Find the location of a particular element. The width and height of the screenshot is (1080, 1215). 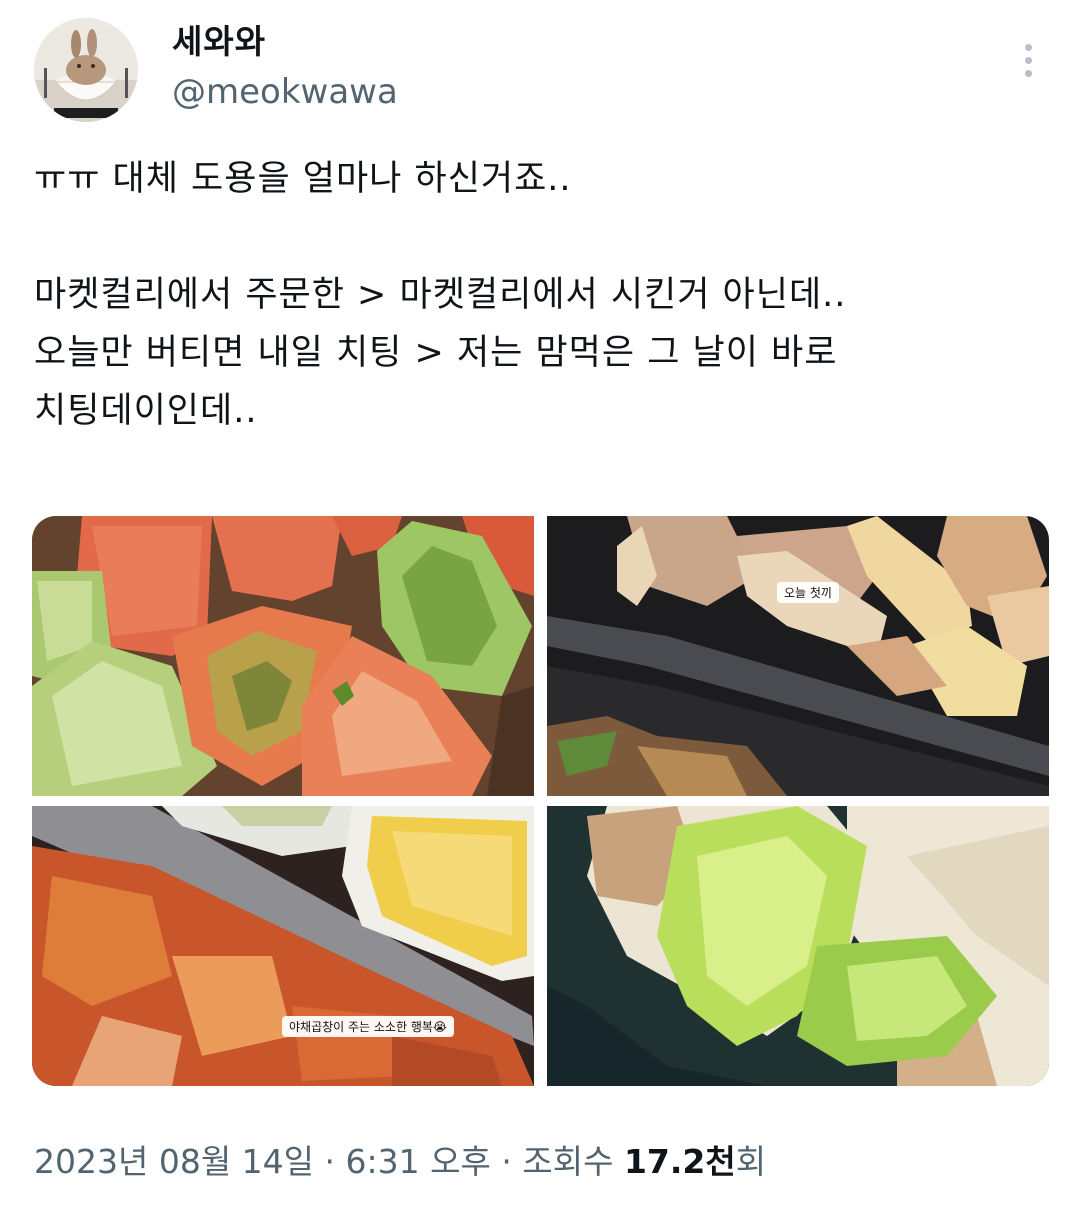

tweet-time: 6:31 오후 is located at coordinates (418, 1161).